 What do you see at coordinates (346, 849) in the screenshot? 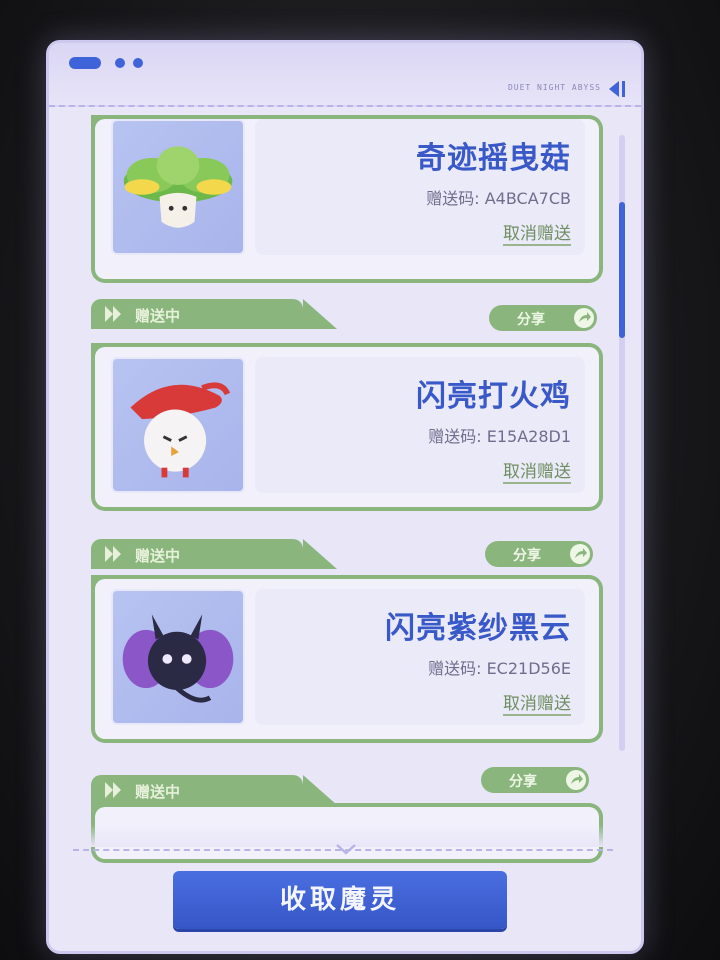
I see `chevron-down-icon` at bounding box center [346, 849].